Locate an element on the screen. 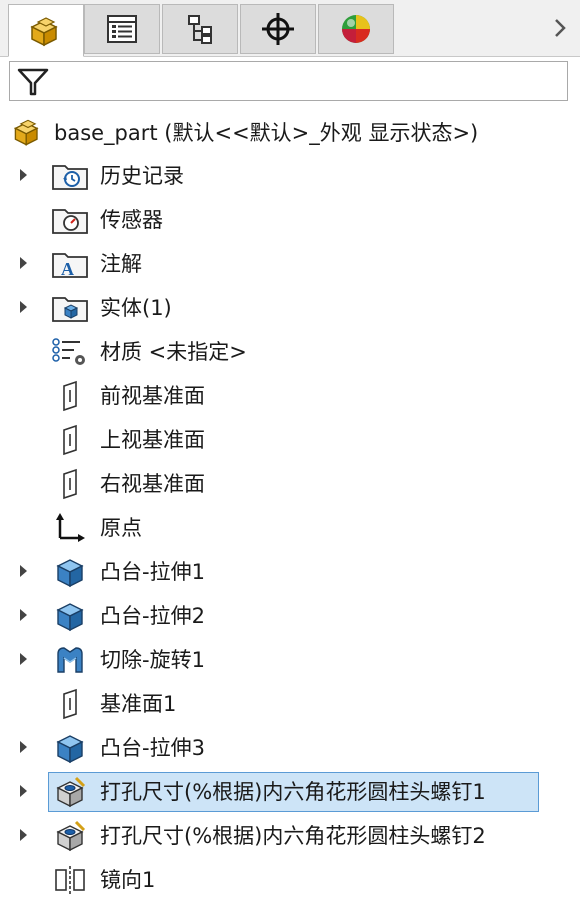 This screenshot has height=902, width=580. tab-scroll-right-button is located at coordinates (560, 28).